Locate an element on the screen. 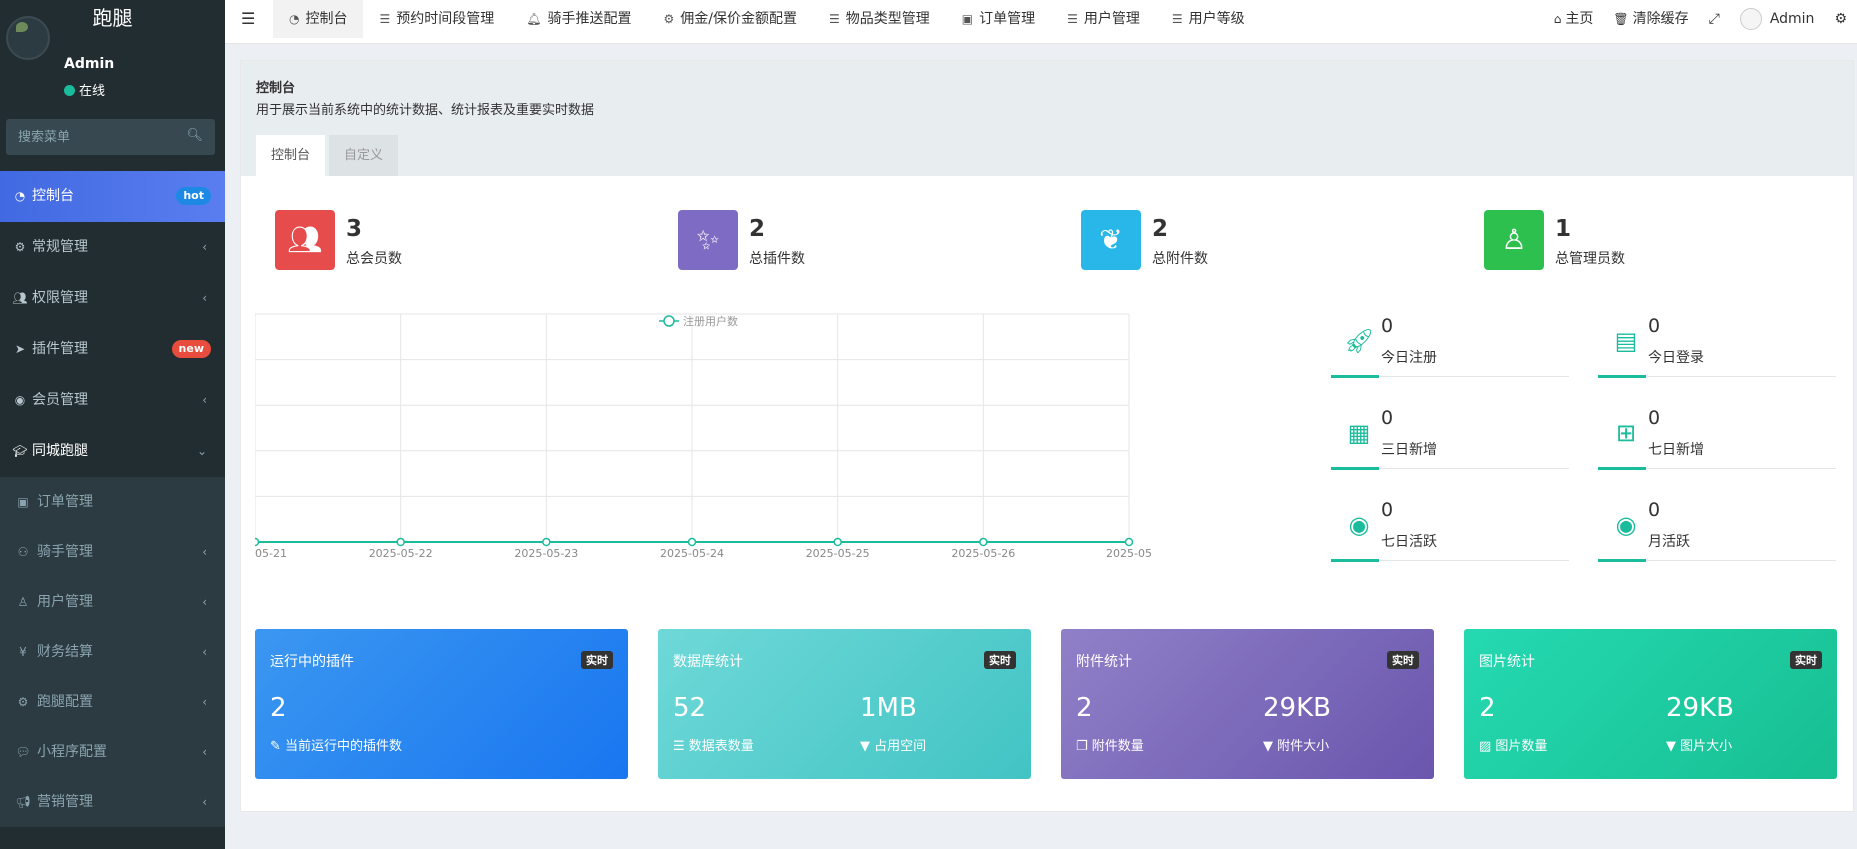  sidebar-item-users: ♙ 用户管理 ‹ is located at coordinates (112, 602).